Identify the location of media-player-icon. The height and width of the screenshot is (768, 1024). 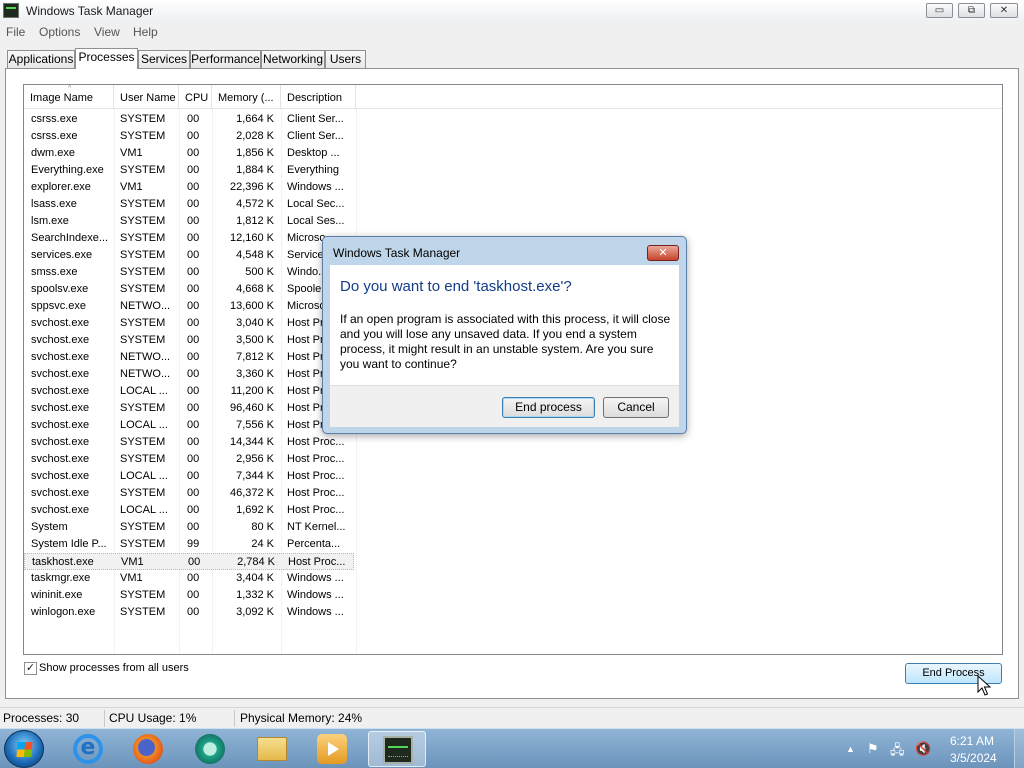
(332, 749).